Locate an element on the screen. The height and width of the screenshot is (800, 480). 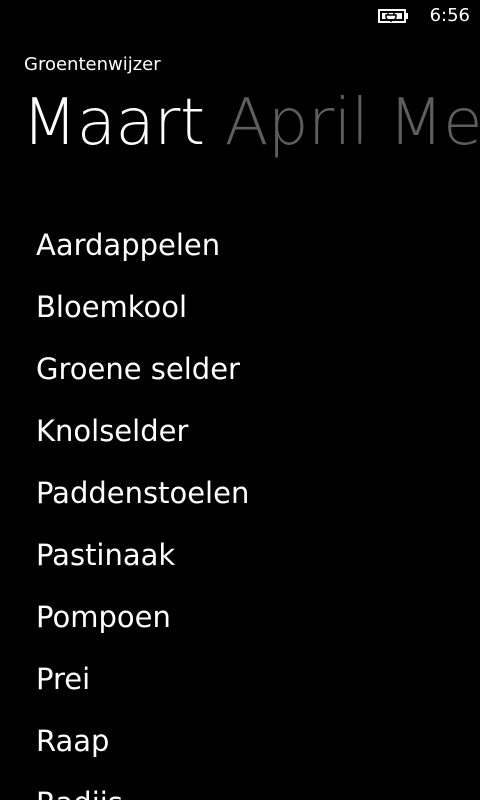
pivot-headers: MaartAprilMei is located at coordinates (251, 125).